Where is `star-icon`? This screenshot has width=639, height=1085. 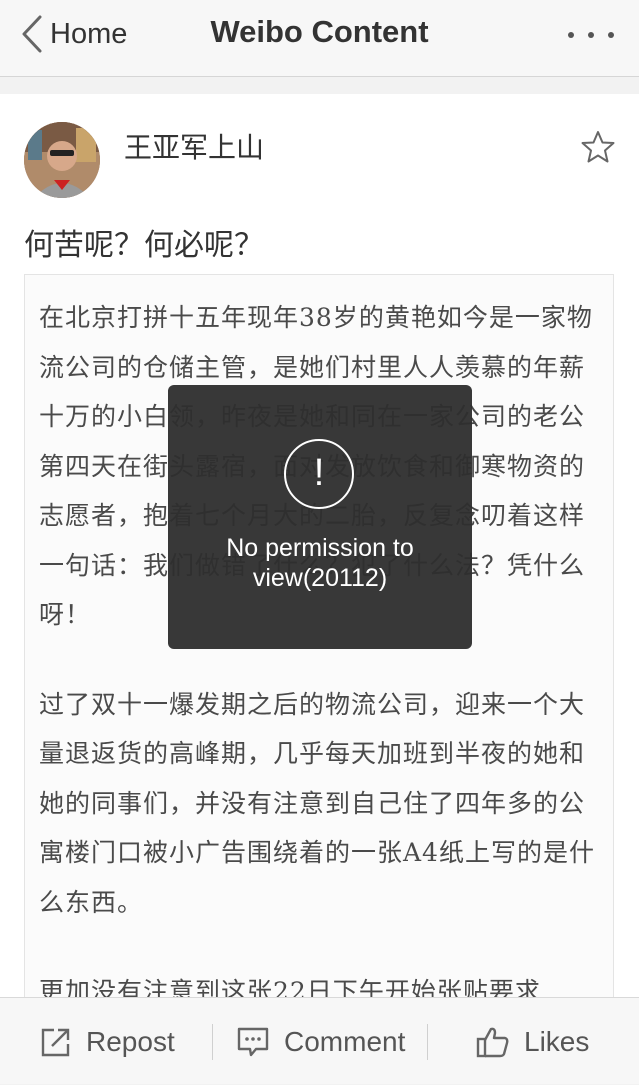
star-icon is located at coordinates (598, 147).